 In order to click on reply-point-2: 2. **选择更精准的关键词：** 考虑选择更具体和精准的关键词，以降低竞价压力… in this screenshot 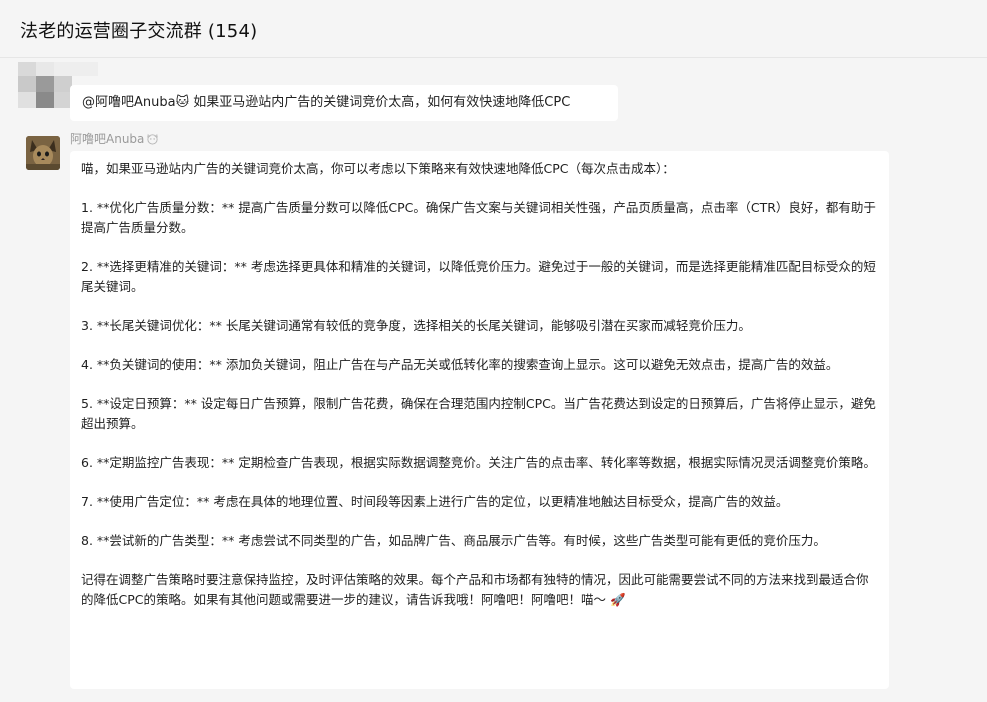, I will do `click(478, 276)`.